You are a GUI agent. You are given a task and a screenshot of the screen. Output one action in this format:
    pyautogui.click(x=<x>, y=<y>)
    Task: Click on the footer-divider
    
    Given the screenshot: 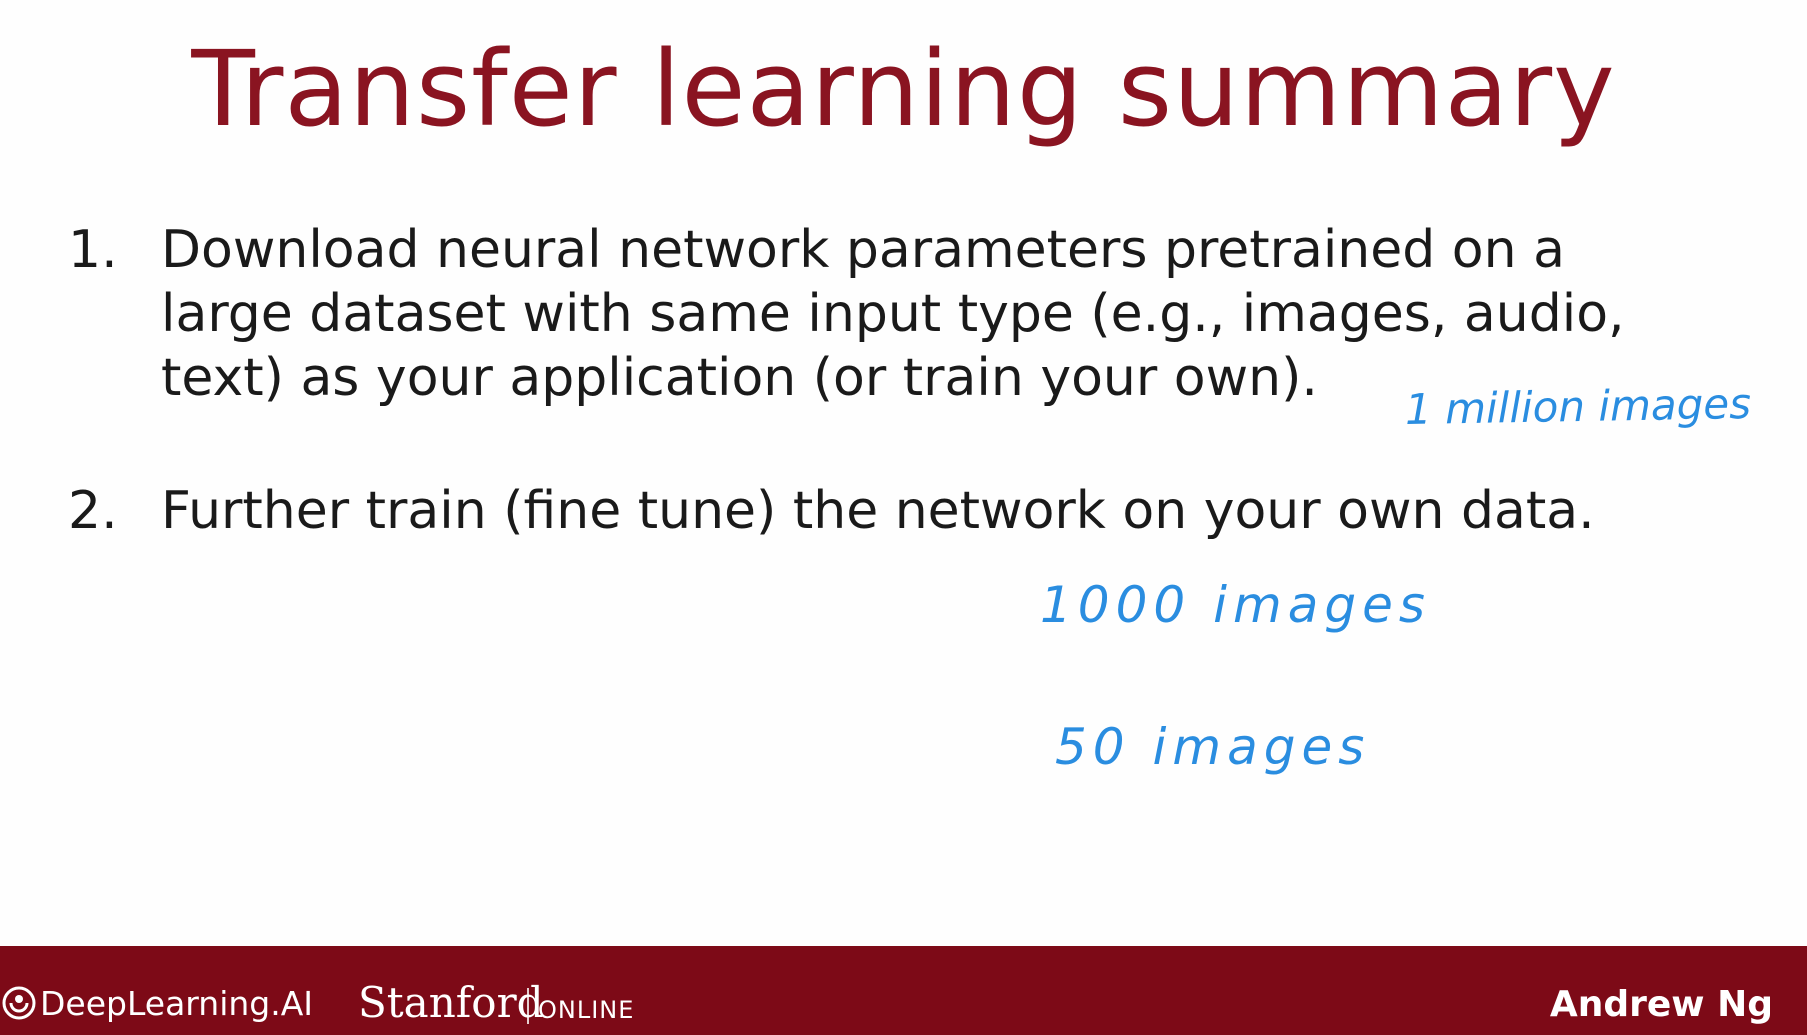 What is the action you would take?
    pyautogui.click(x=528, y=1006)
    